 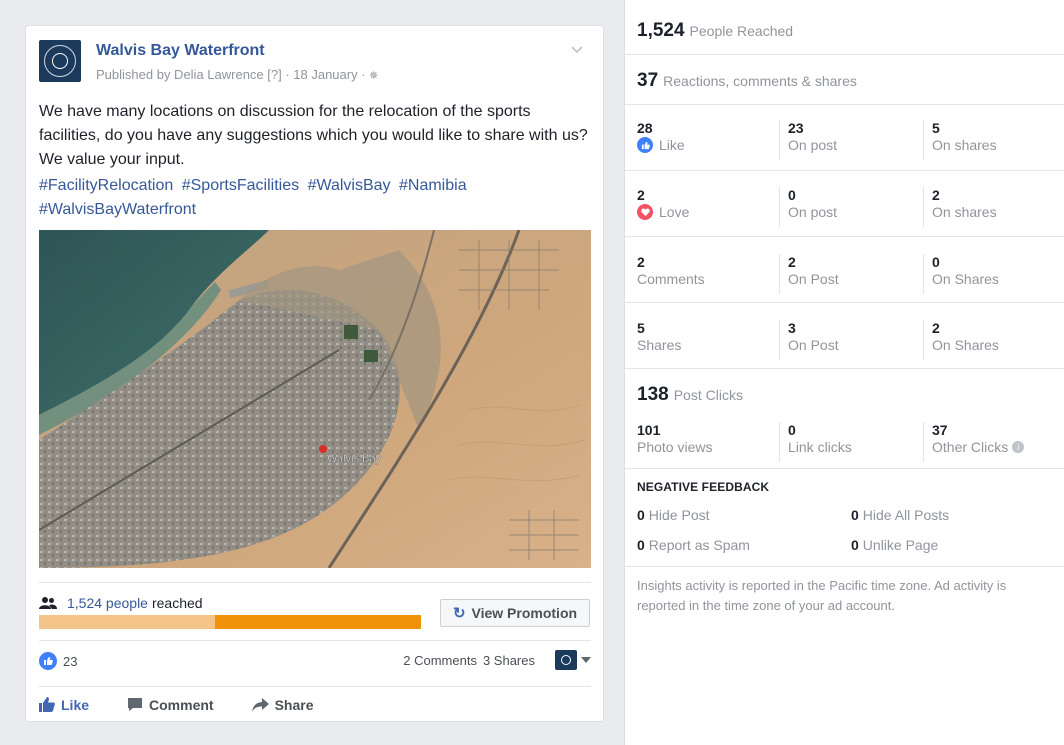 I want to click on info-icon: i, so click(x=1018, y=447).